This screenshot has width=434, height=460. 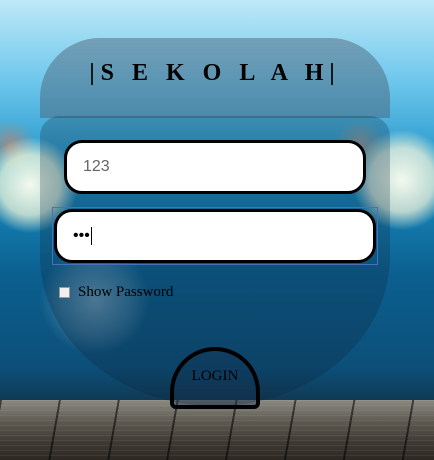 I want to click on username-value: 123, so click(x=96, y=166).